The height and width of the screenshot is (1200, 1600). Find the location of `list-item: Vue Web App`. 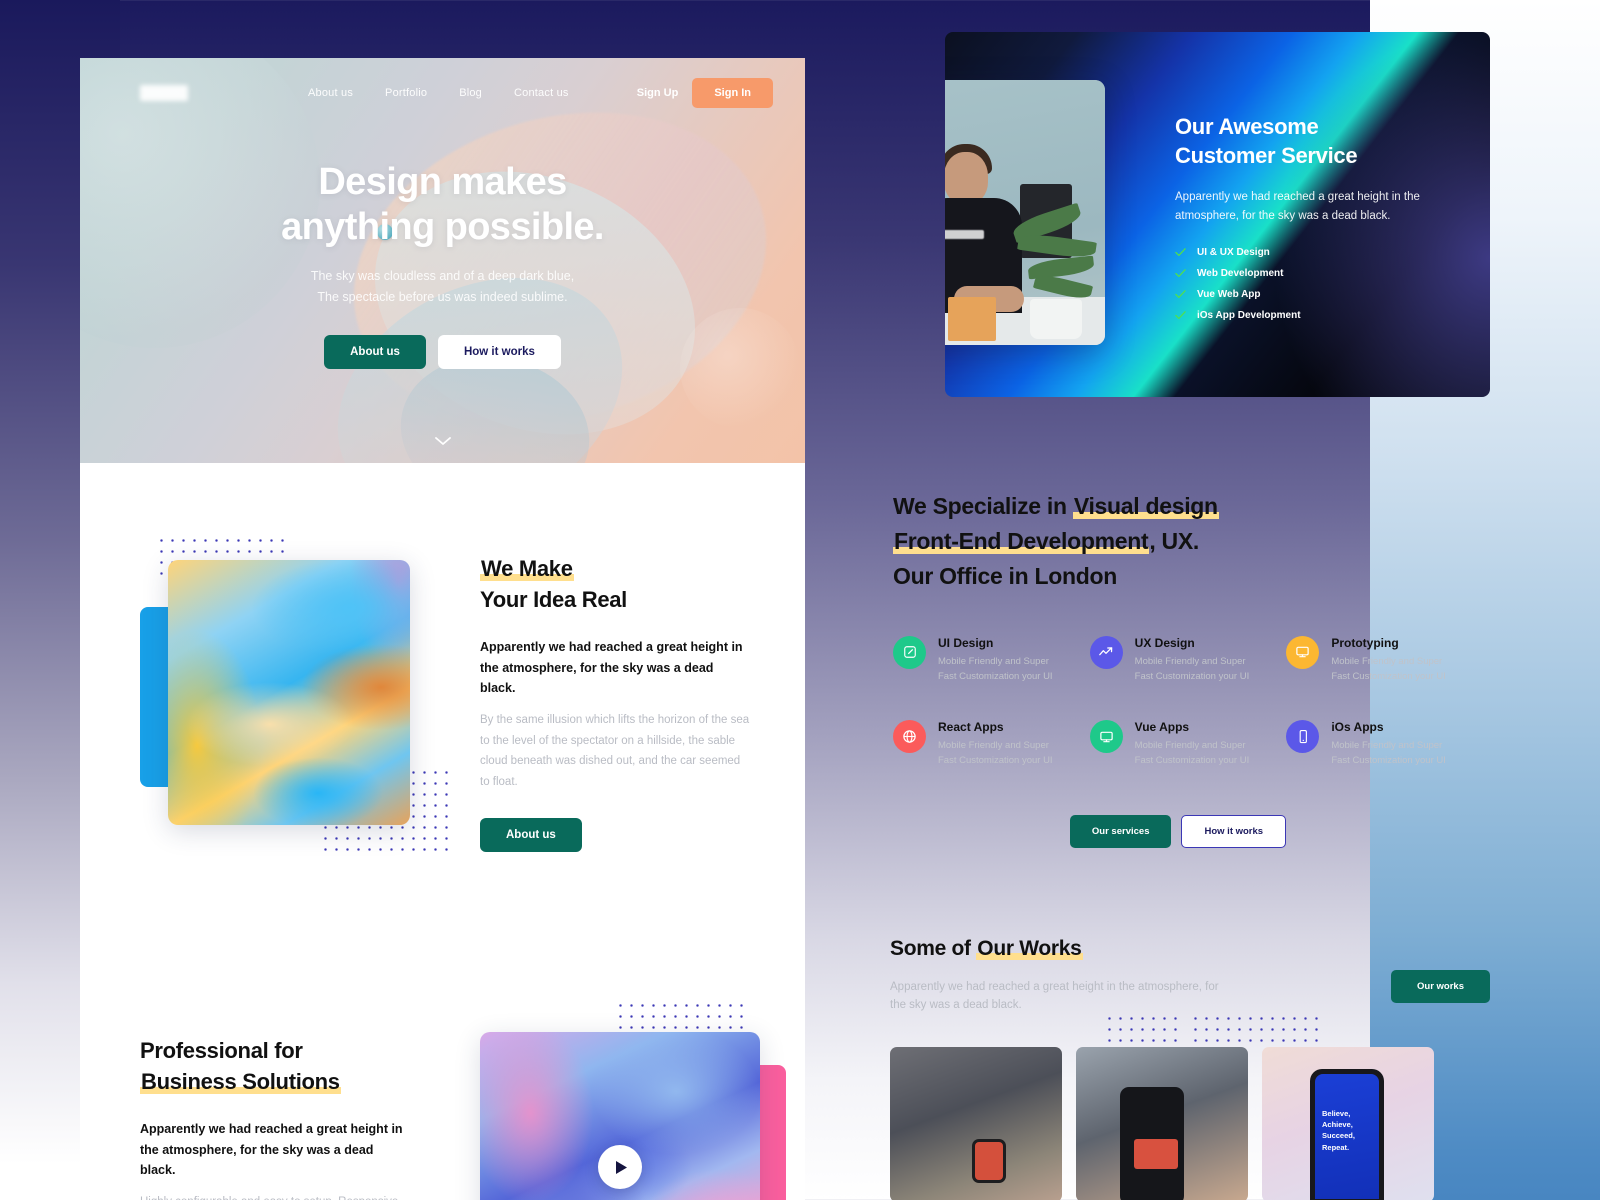

list-item: Vue Web App is located at coordinates (1315, 294).